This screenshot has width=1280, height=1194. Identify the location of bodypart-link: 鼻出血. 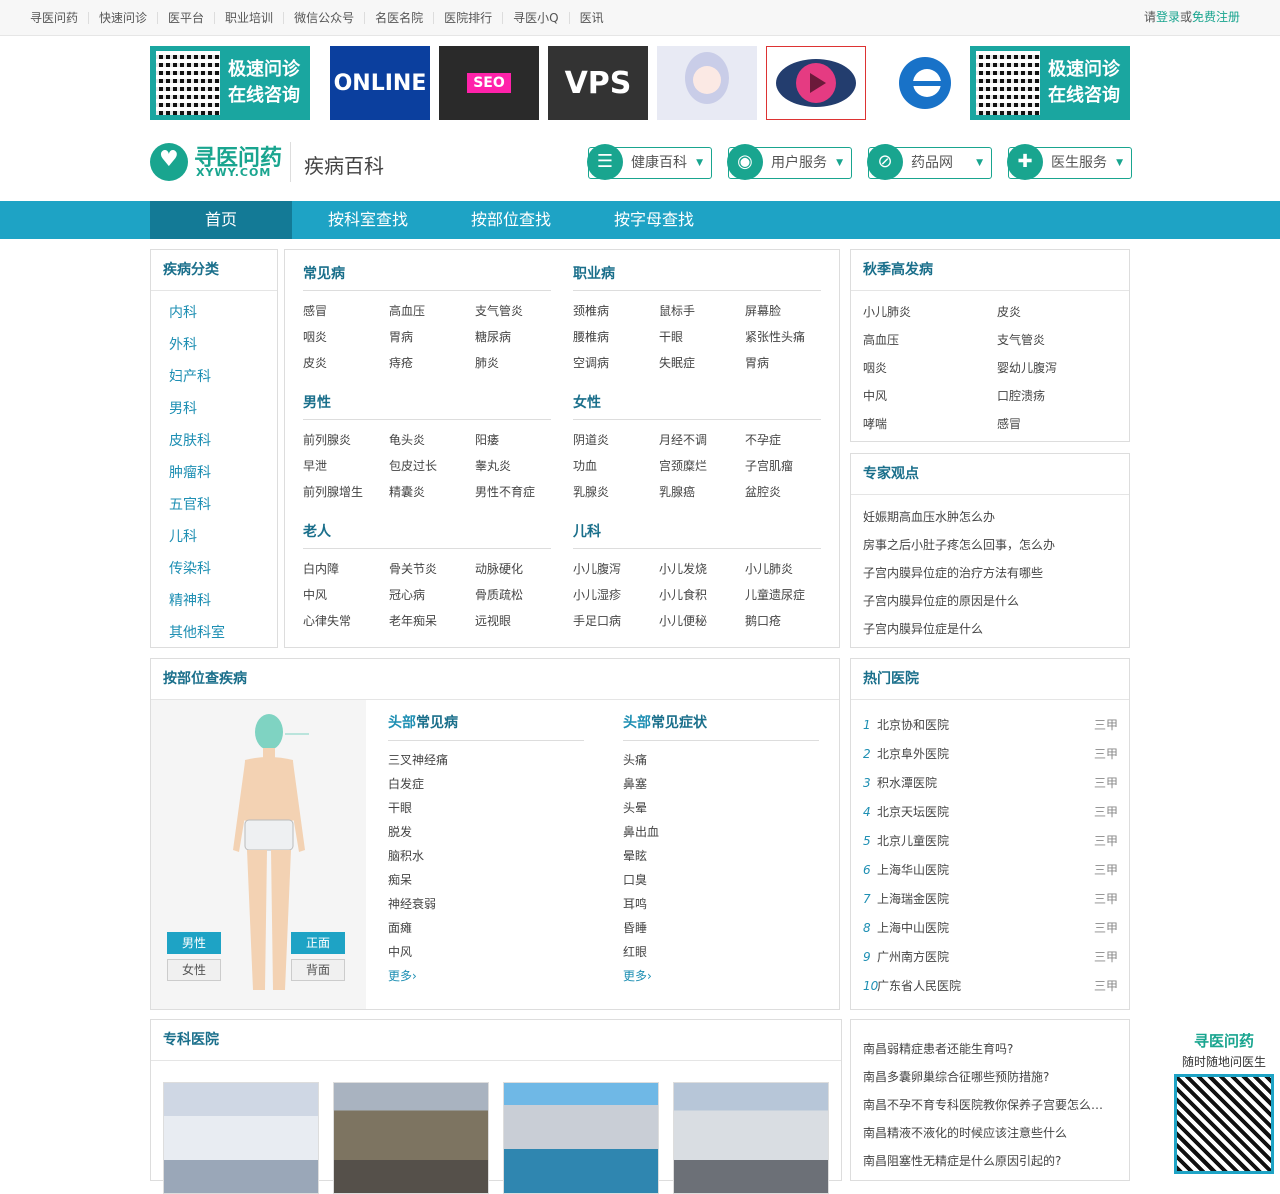
(641, 831).